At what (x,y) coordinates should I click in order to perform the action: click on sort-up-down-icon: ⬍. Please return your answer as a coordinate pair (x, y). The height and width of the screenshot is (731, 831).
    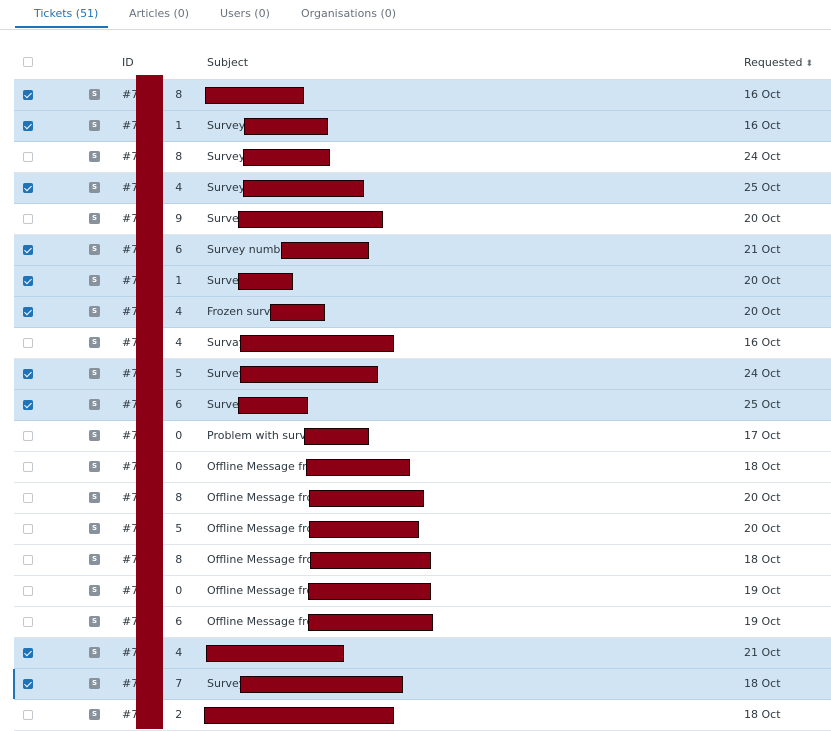
    Looking at the image, I should click on (809, 64).